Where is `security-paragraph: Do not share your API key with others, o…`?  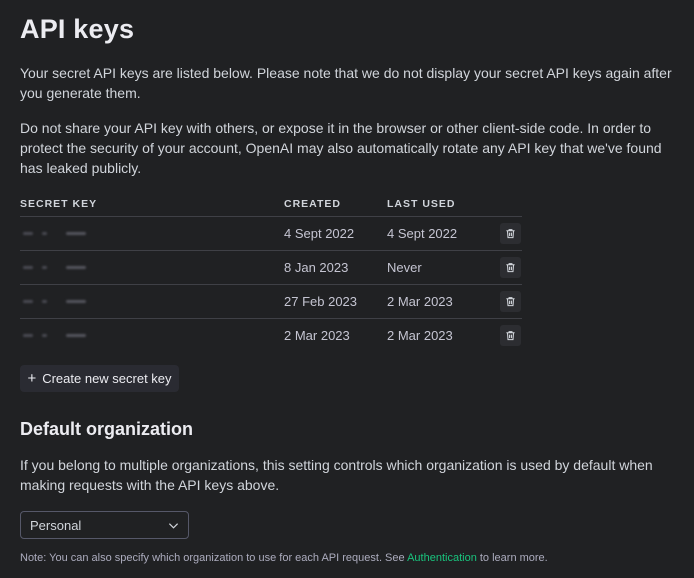 security-paragraph: Do not share your API key with others, o… is located at coordinates (341, 148).